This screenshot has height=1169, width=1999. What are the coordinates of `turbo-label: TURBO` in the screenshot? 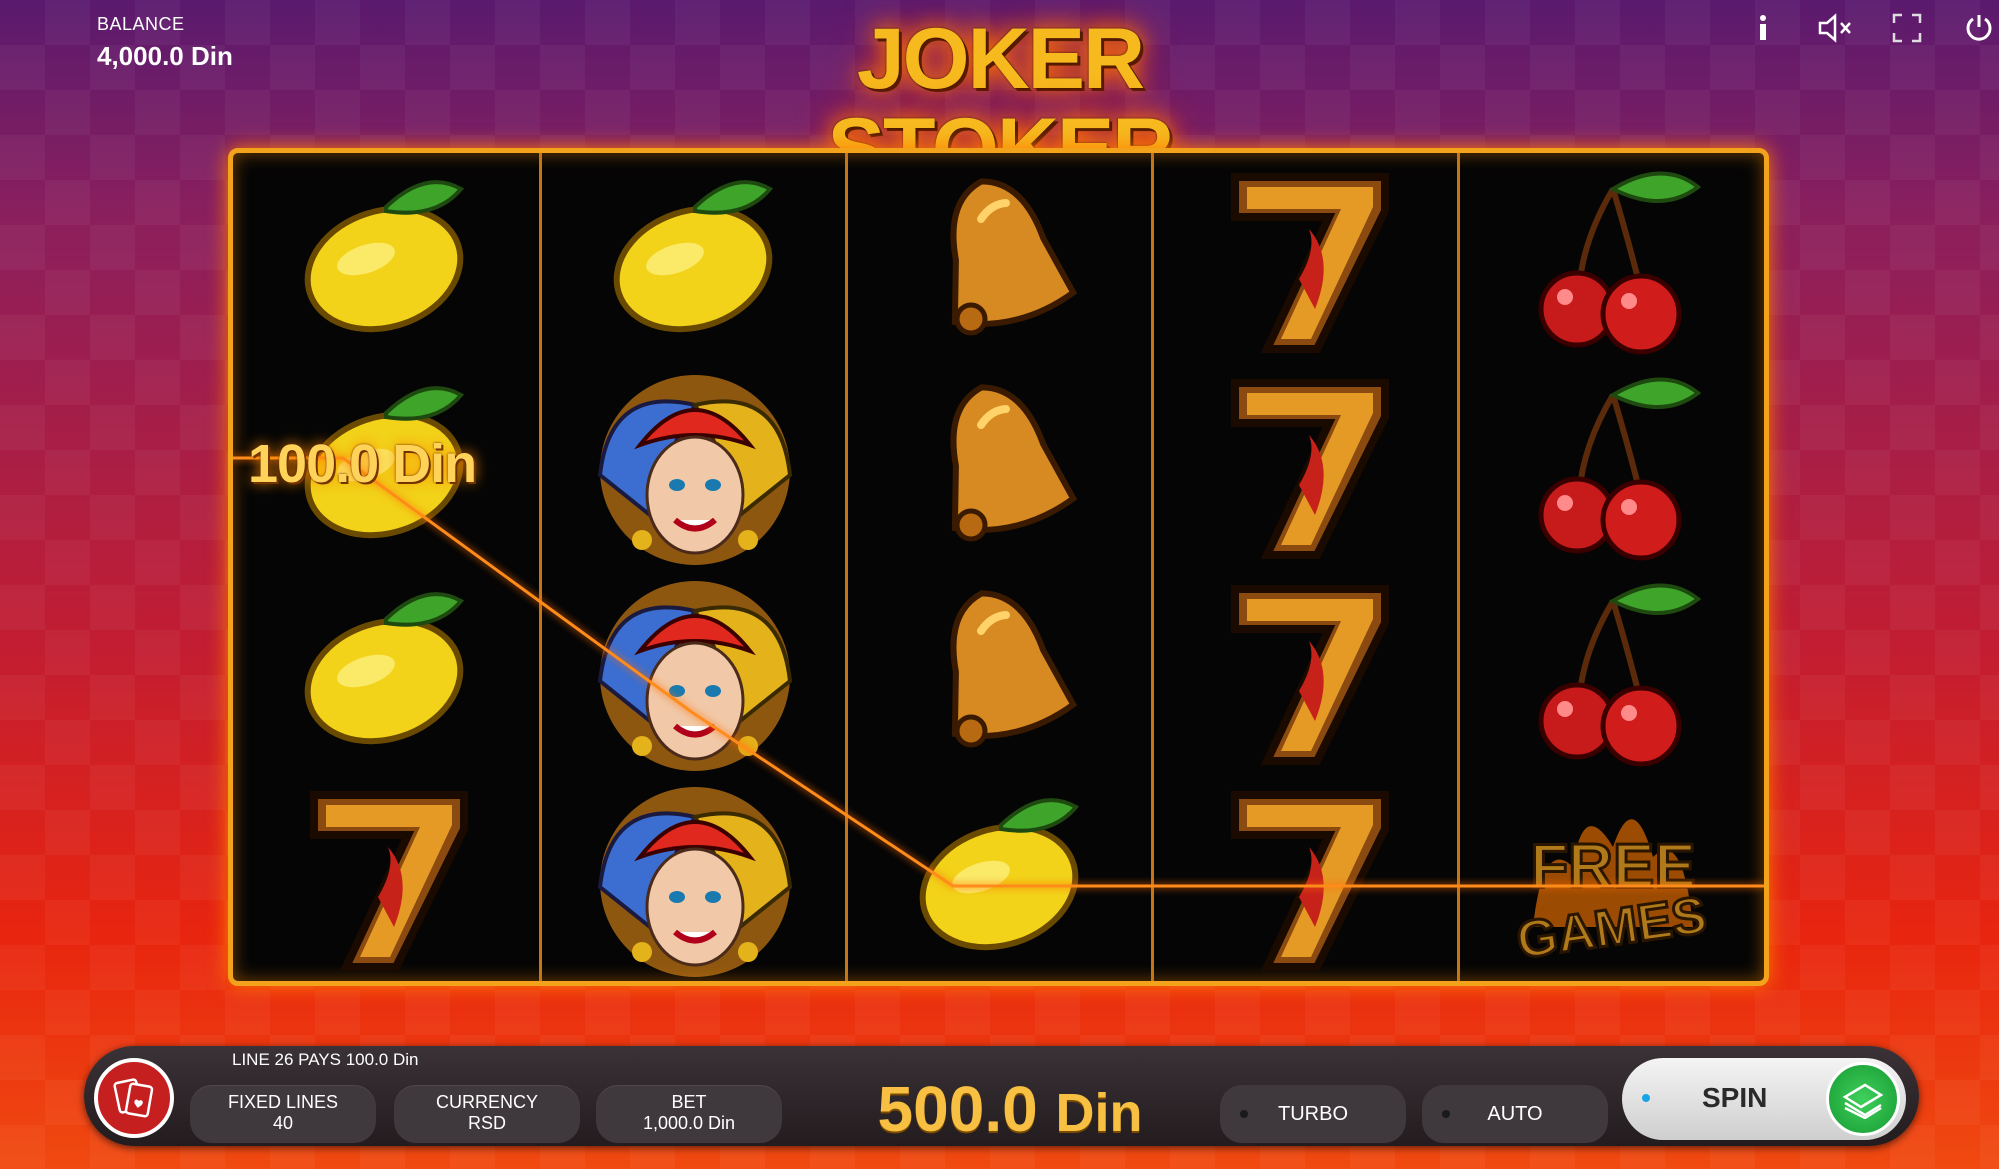 It's located at (1313, 1113).